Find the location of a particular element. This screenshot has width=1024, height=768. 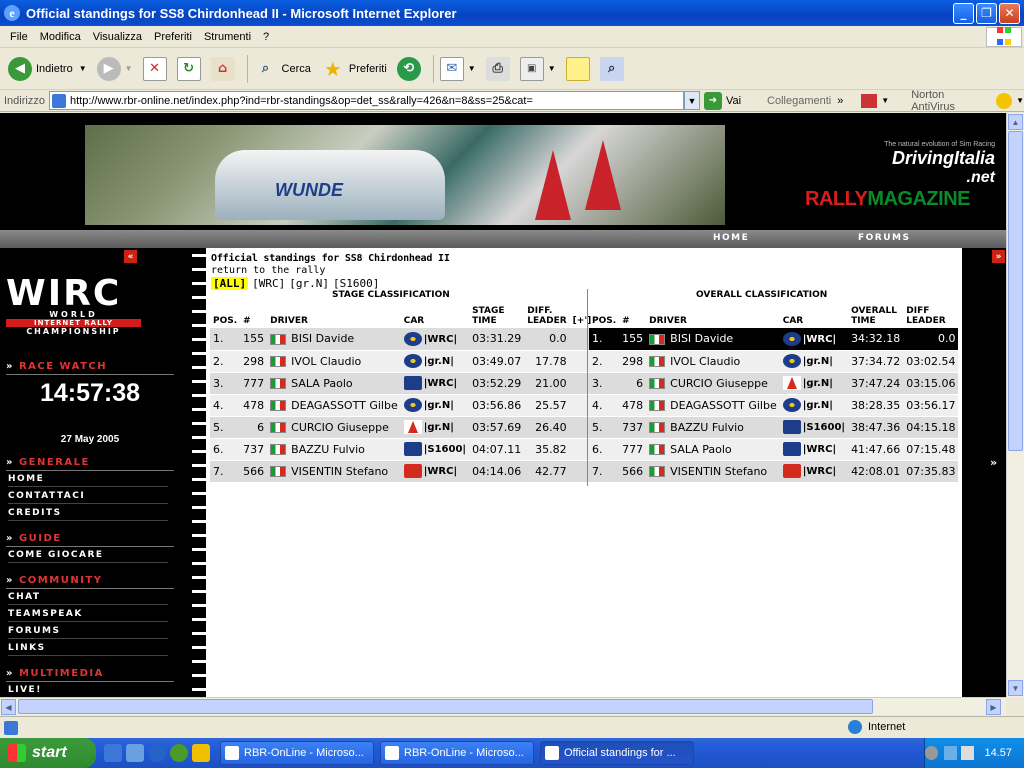

rallymagazine-logo: RALLYMAGAZINE is located at coordinates (902, 199).